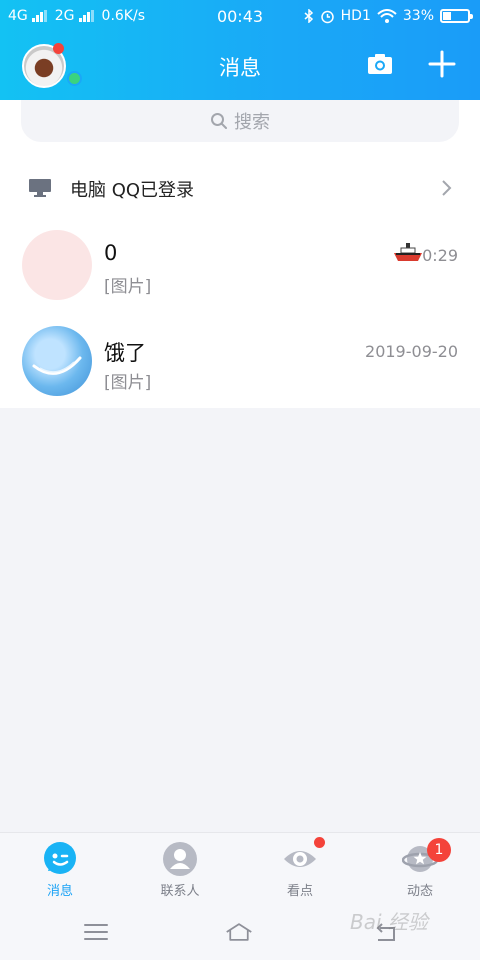 The width and height of the screenshot is (480, 960). Describe the element at coordinates (439, 850) in the screenshot. I see `notification-badge: 1` at that location.